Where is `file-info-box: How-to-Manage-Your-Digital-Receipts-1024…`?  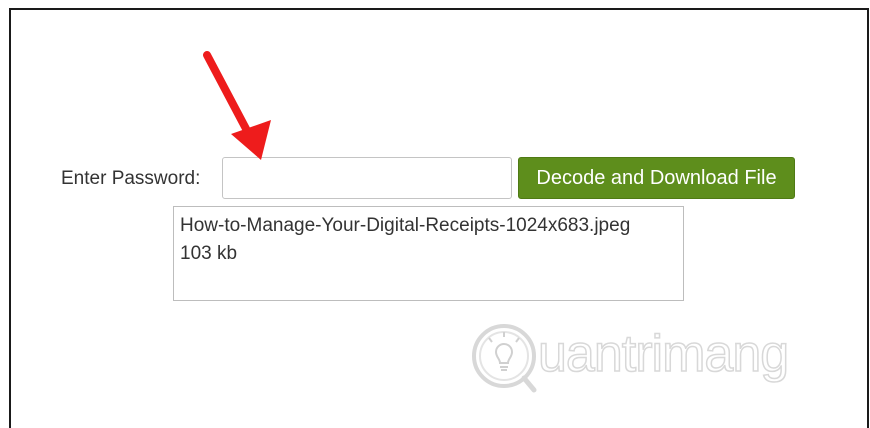
file-info-box: How-to-Manage-Your-Digital-Receipts-1024… is located at coordinates (428, 253).